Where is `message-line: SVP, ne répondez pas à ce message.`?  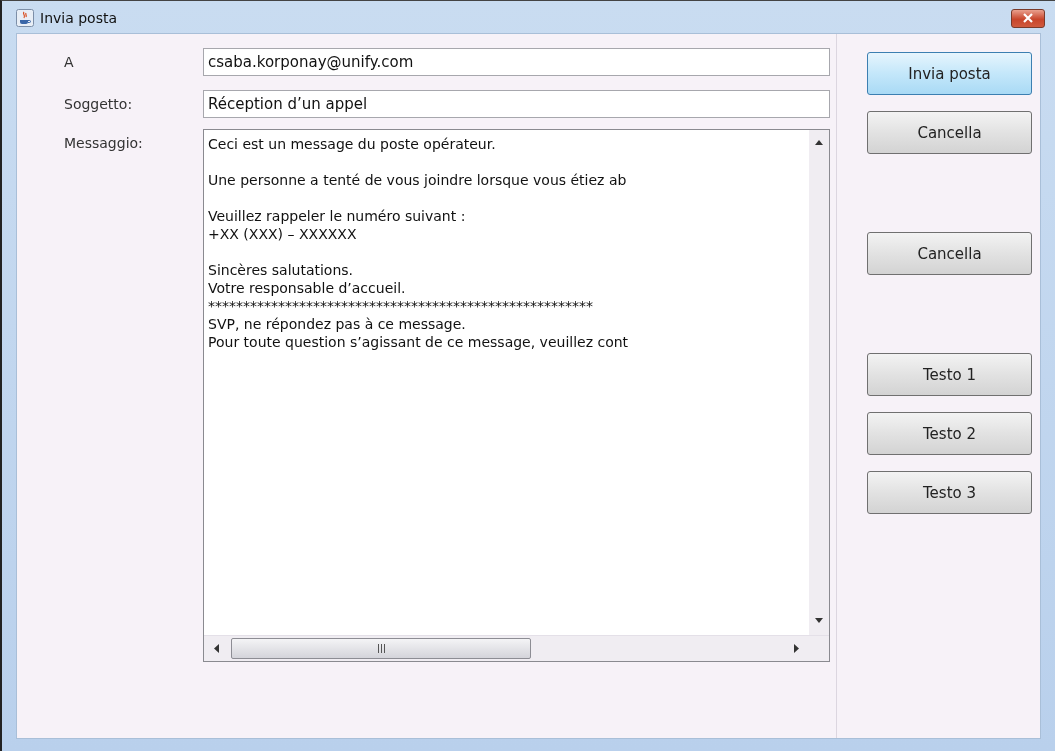
message-line: SVP, ne répondez pas à ce message. is located at coordinates (337, 324).